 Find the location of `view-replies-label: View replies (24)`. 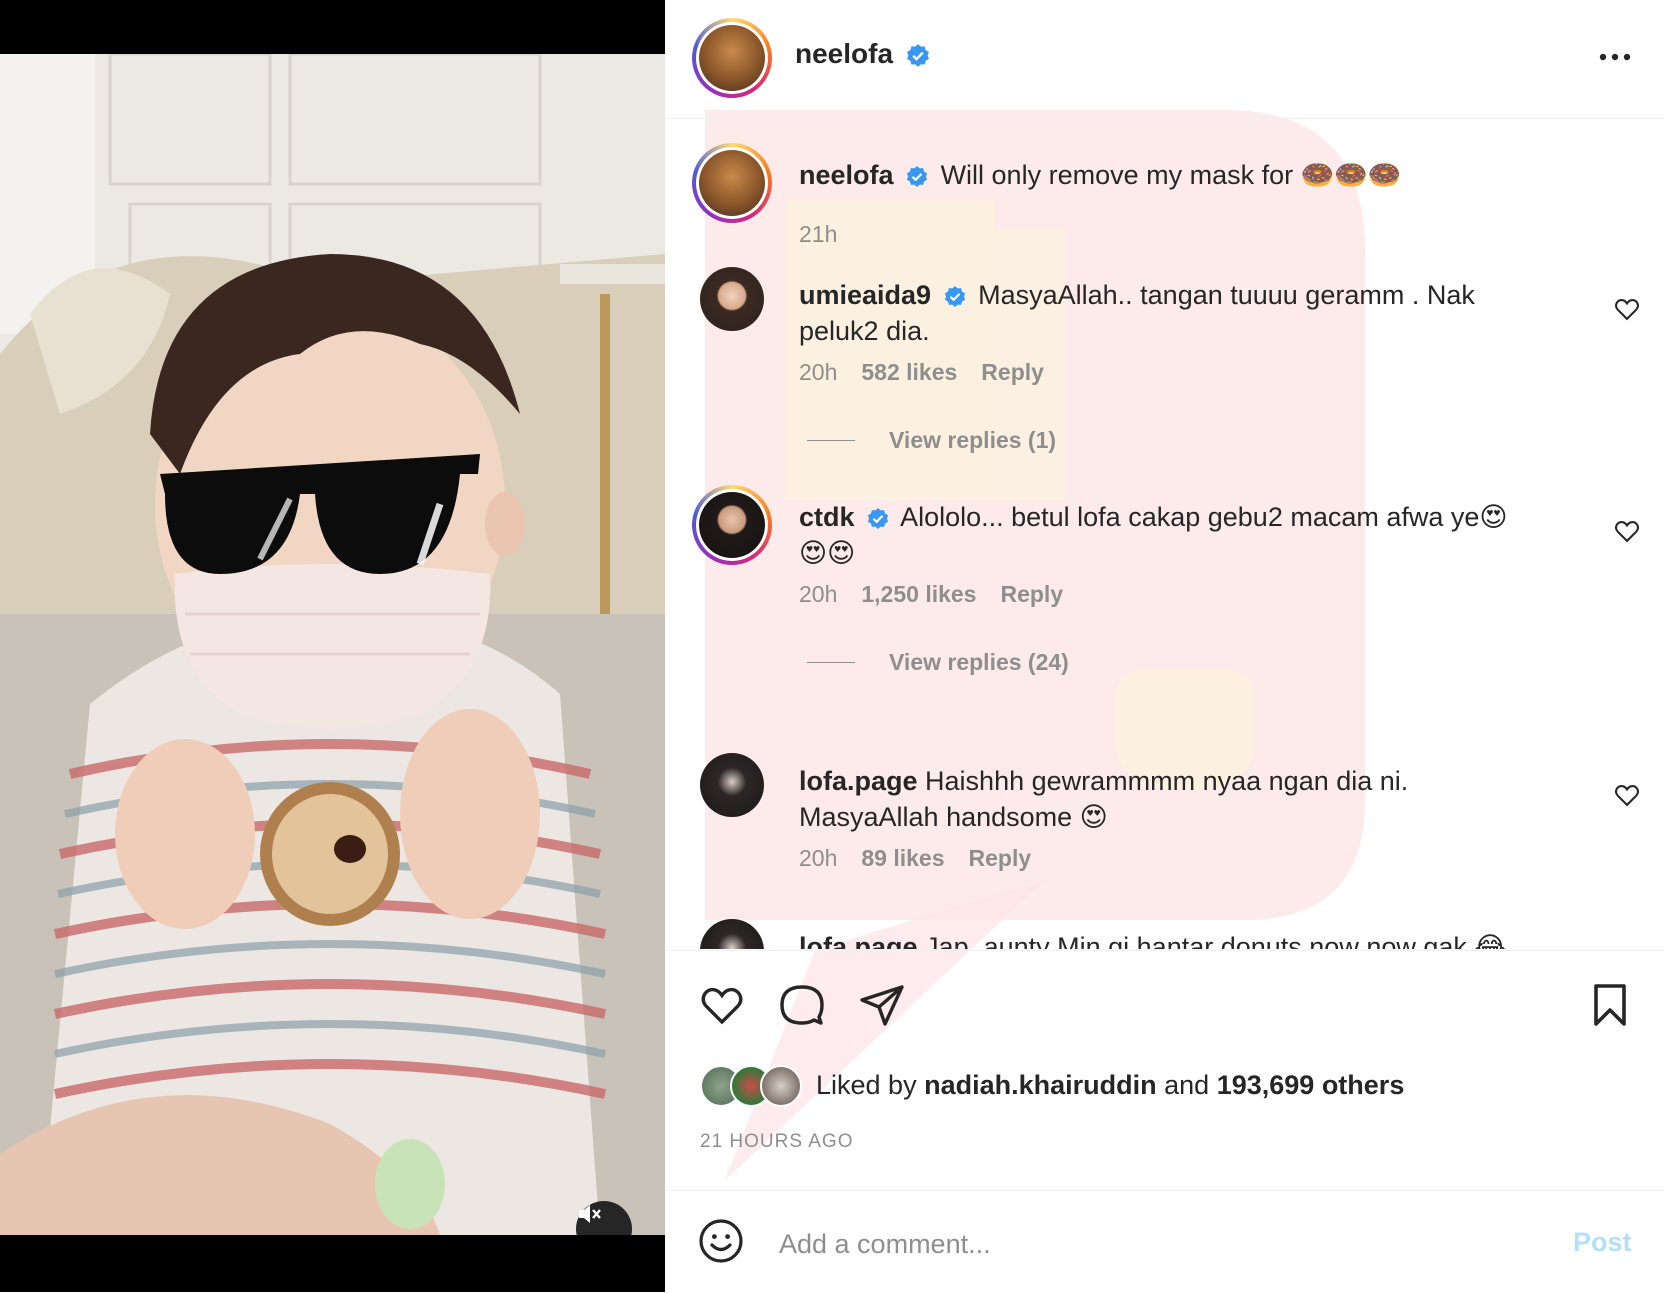

view-replies-label: View replies (24) is located at coordinates (979, 662).